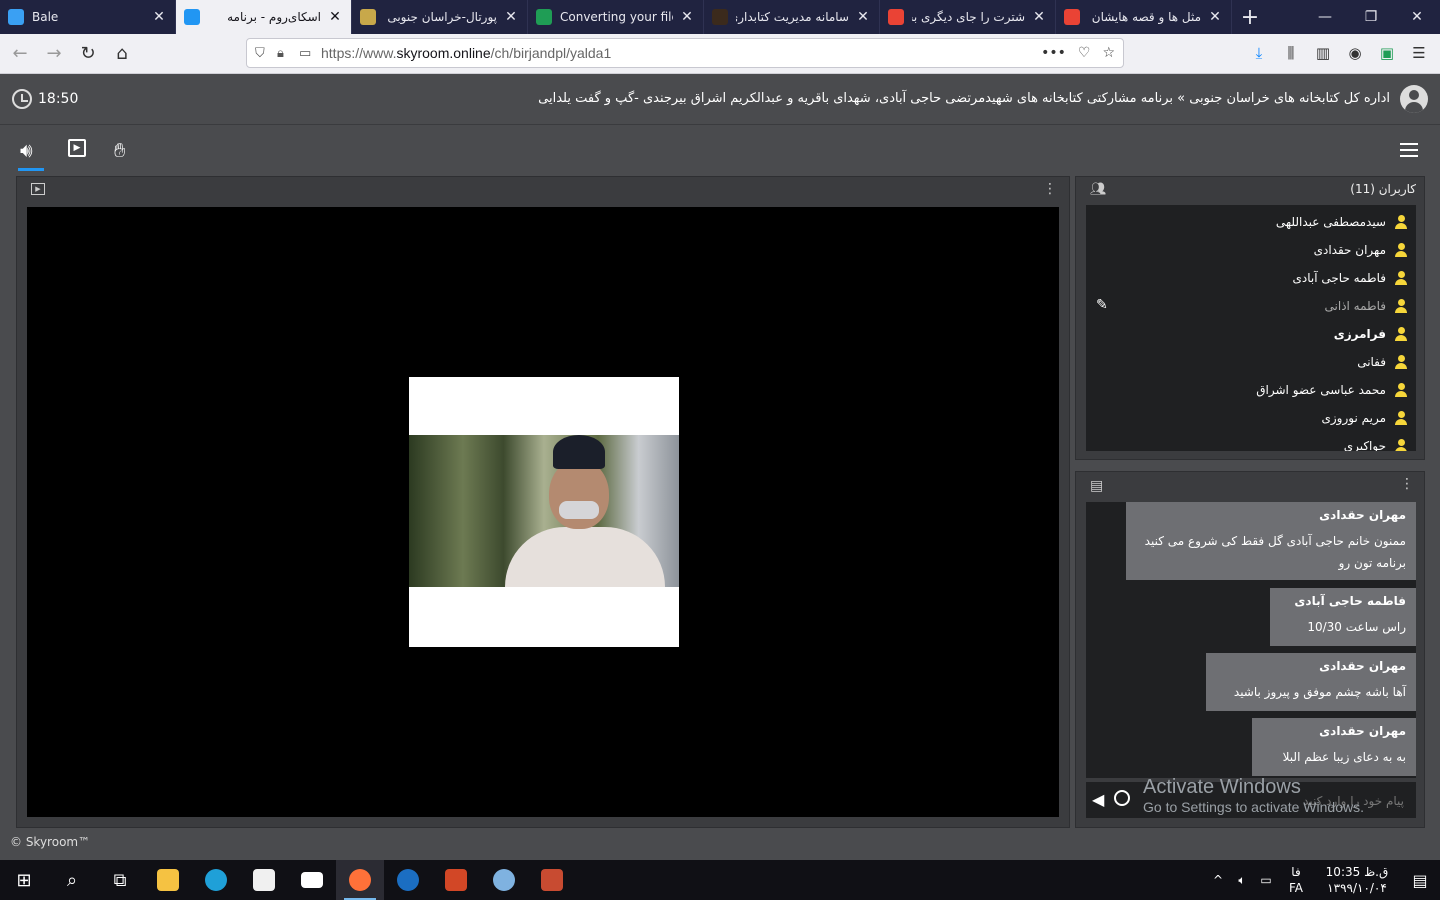 This screenshot has height=900, width=1440. Describe the element at coordinates (968, 17) in the screenshot. I see `browser-tab: شترت را جای دیگری بخو ✕` at that location.